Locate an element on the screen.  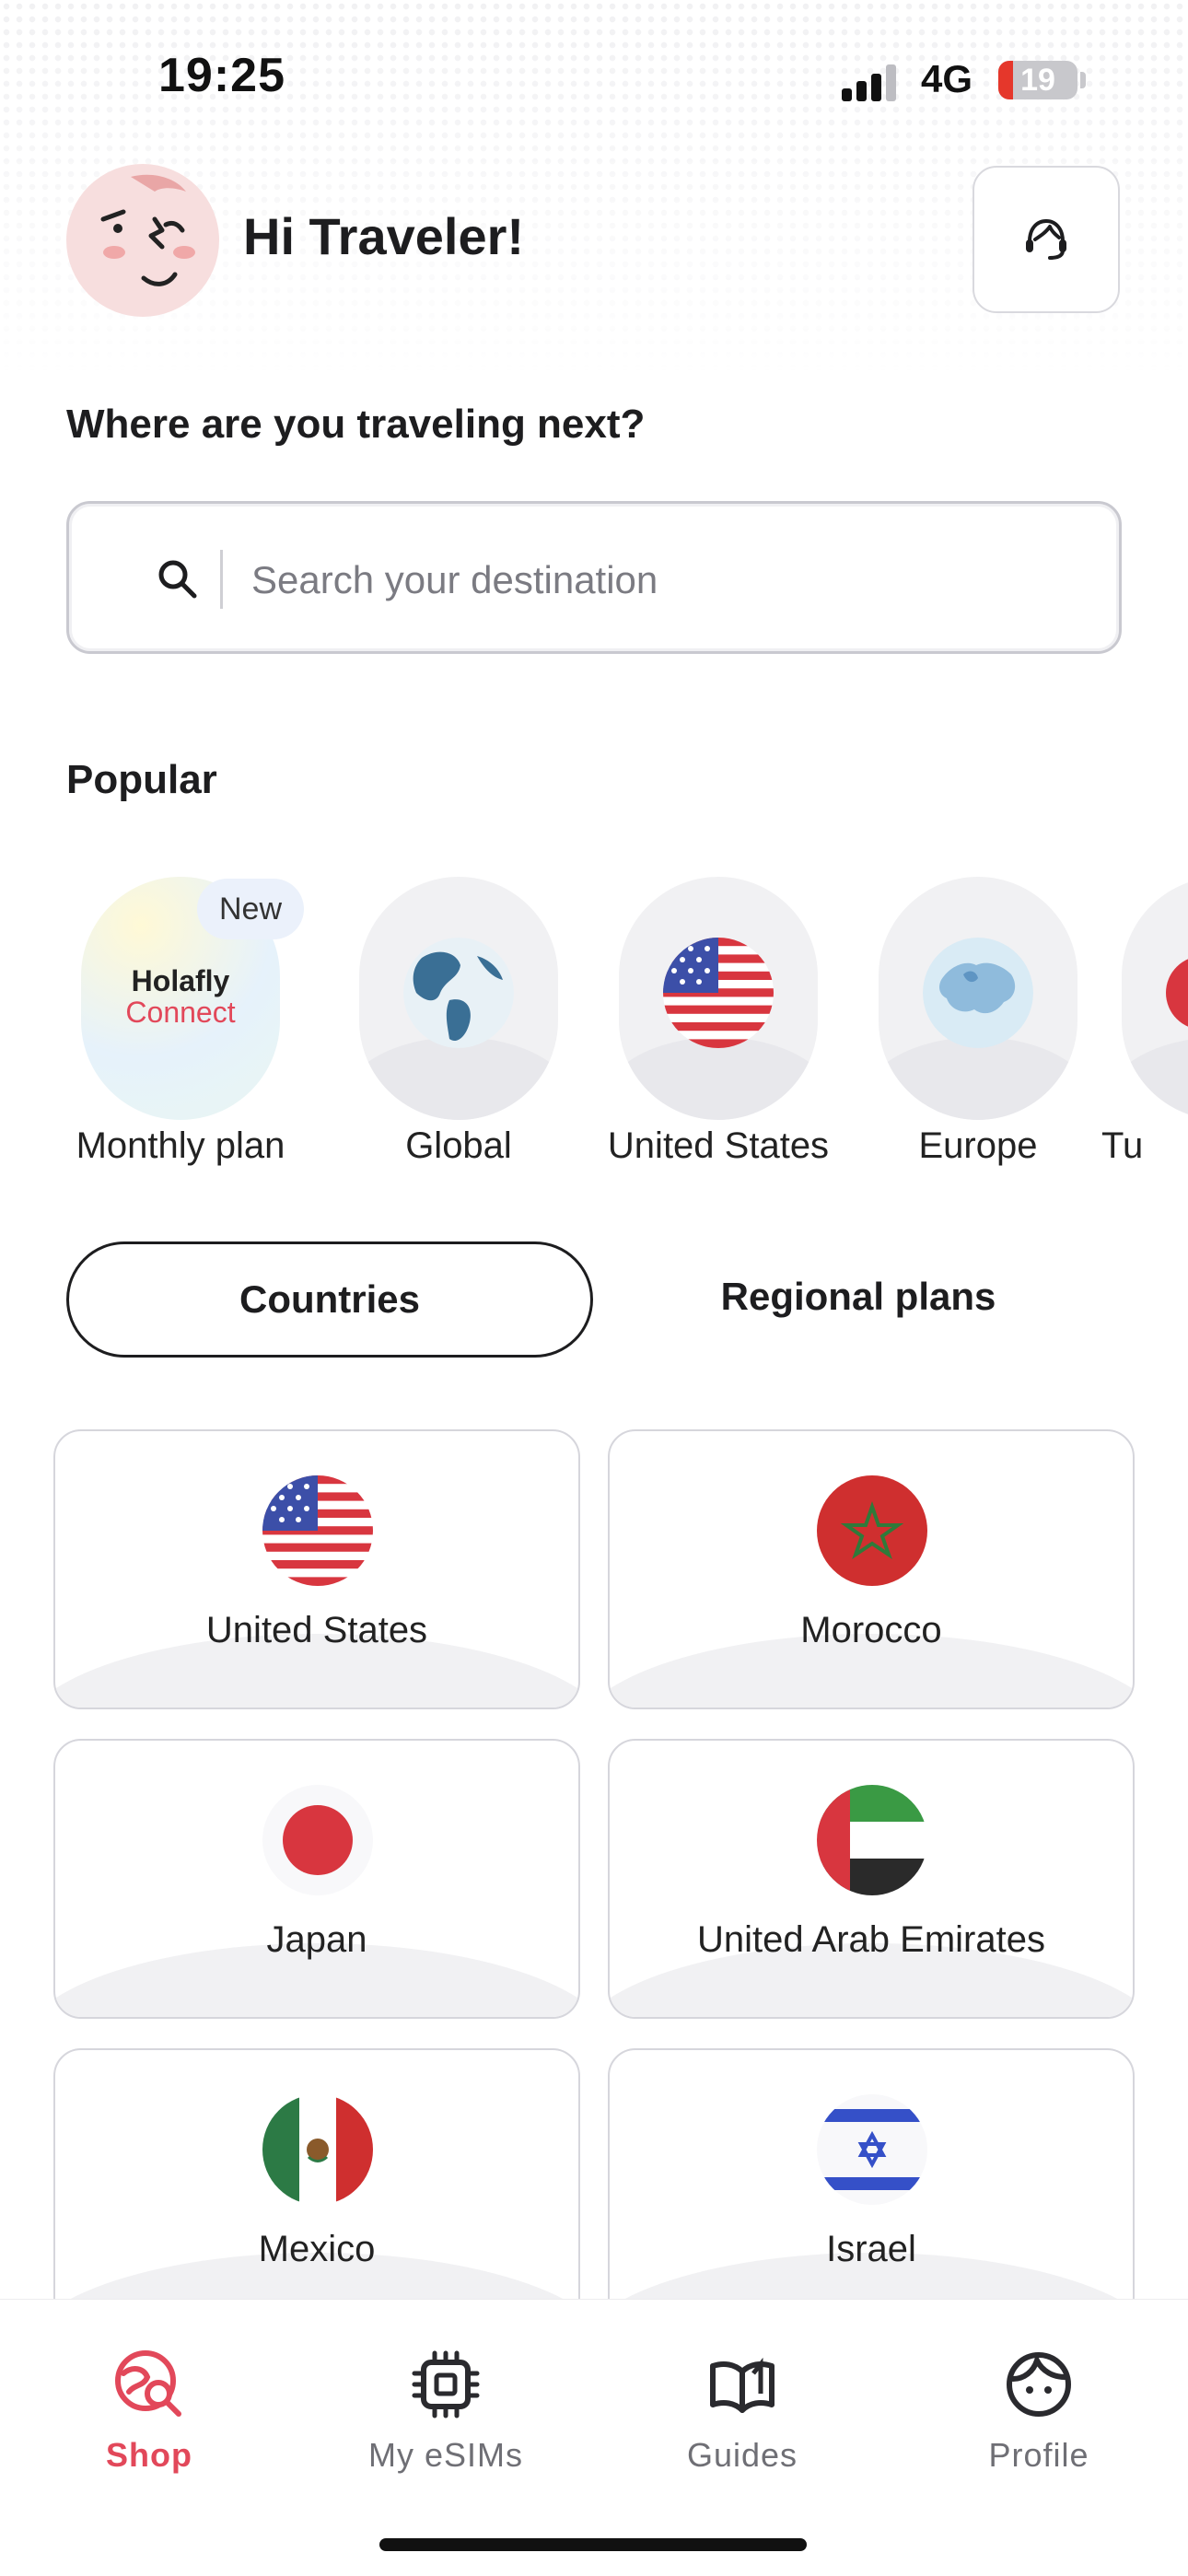
tab-label: Guides is located at coordinates (742, 2455).